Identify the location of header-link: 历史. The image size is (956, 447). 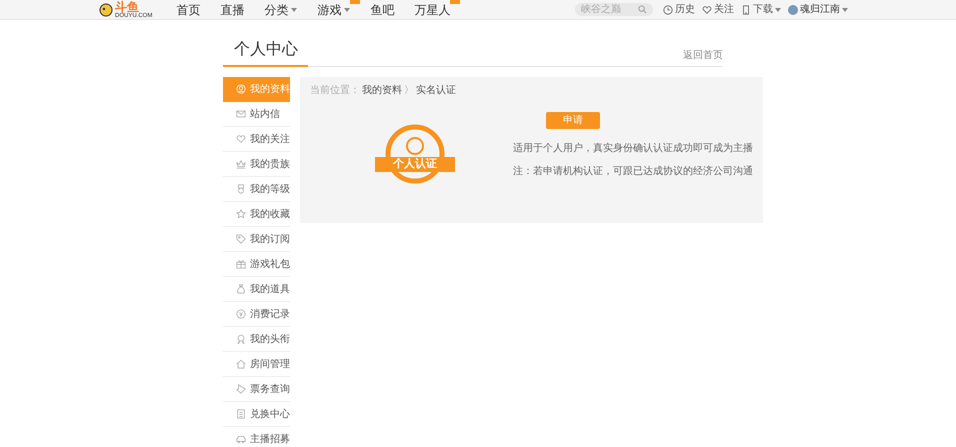
(685, 9).